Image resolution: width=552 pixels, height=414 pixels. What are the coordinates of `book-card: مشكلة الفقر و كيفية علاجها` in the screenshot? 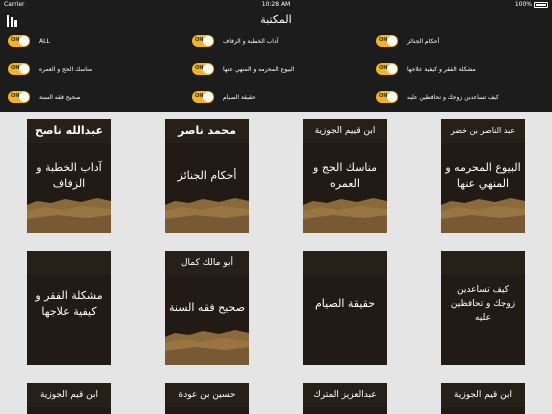 It's located at (69, 308).